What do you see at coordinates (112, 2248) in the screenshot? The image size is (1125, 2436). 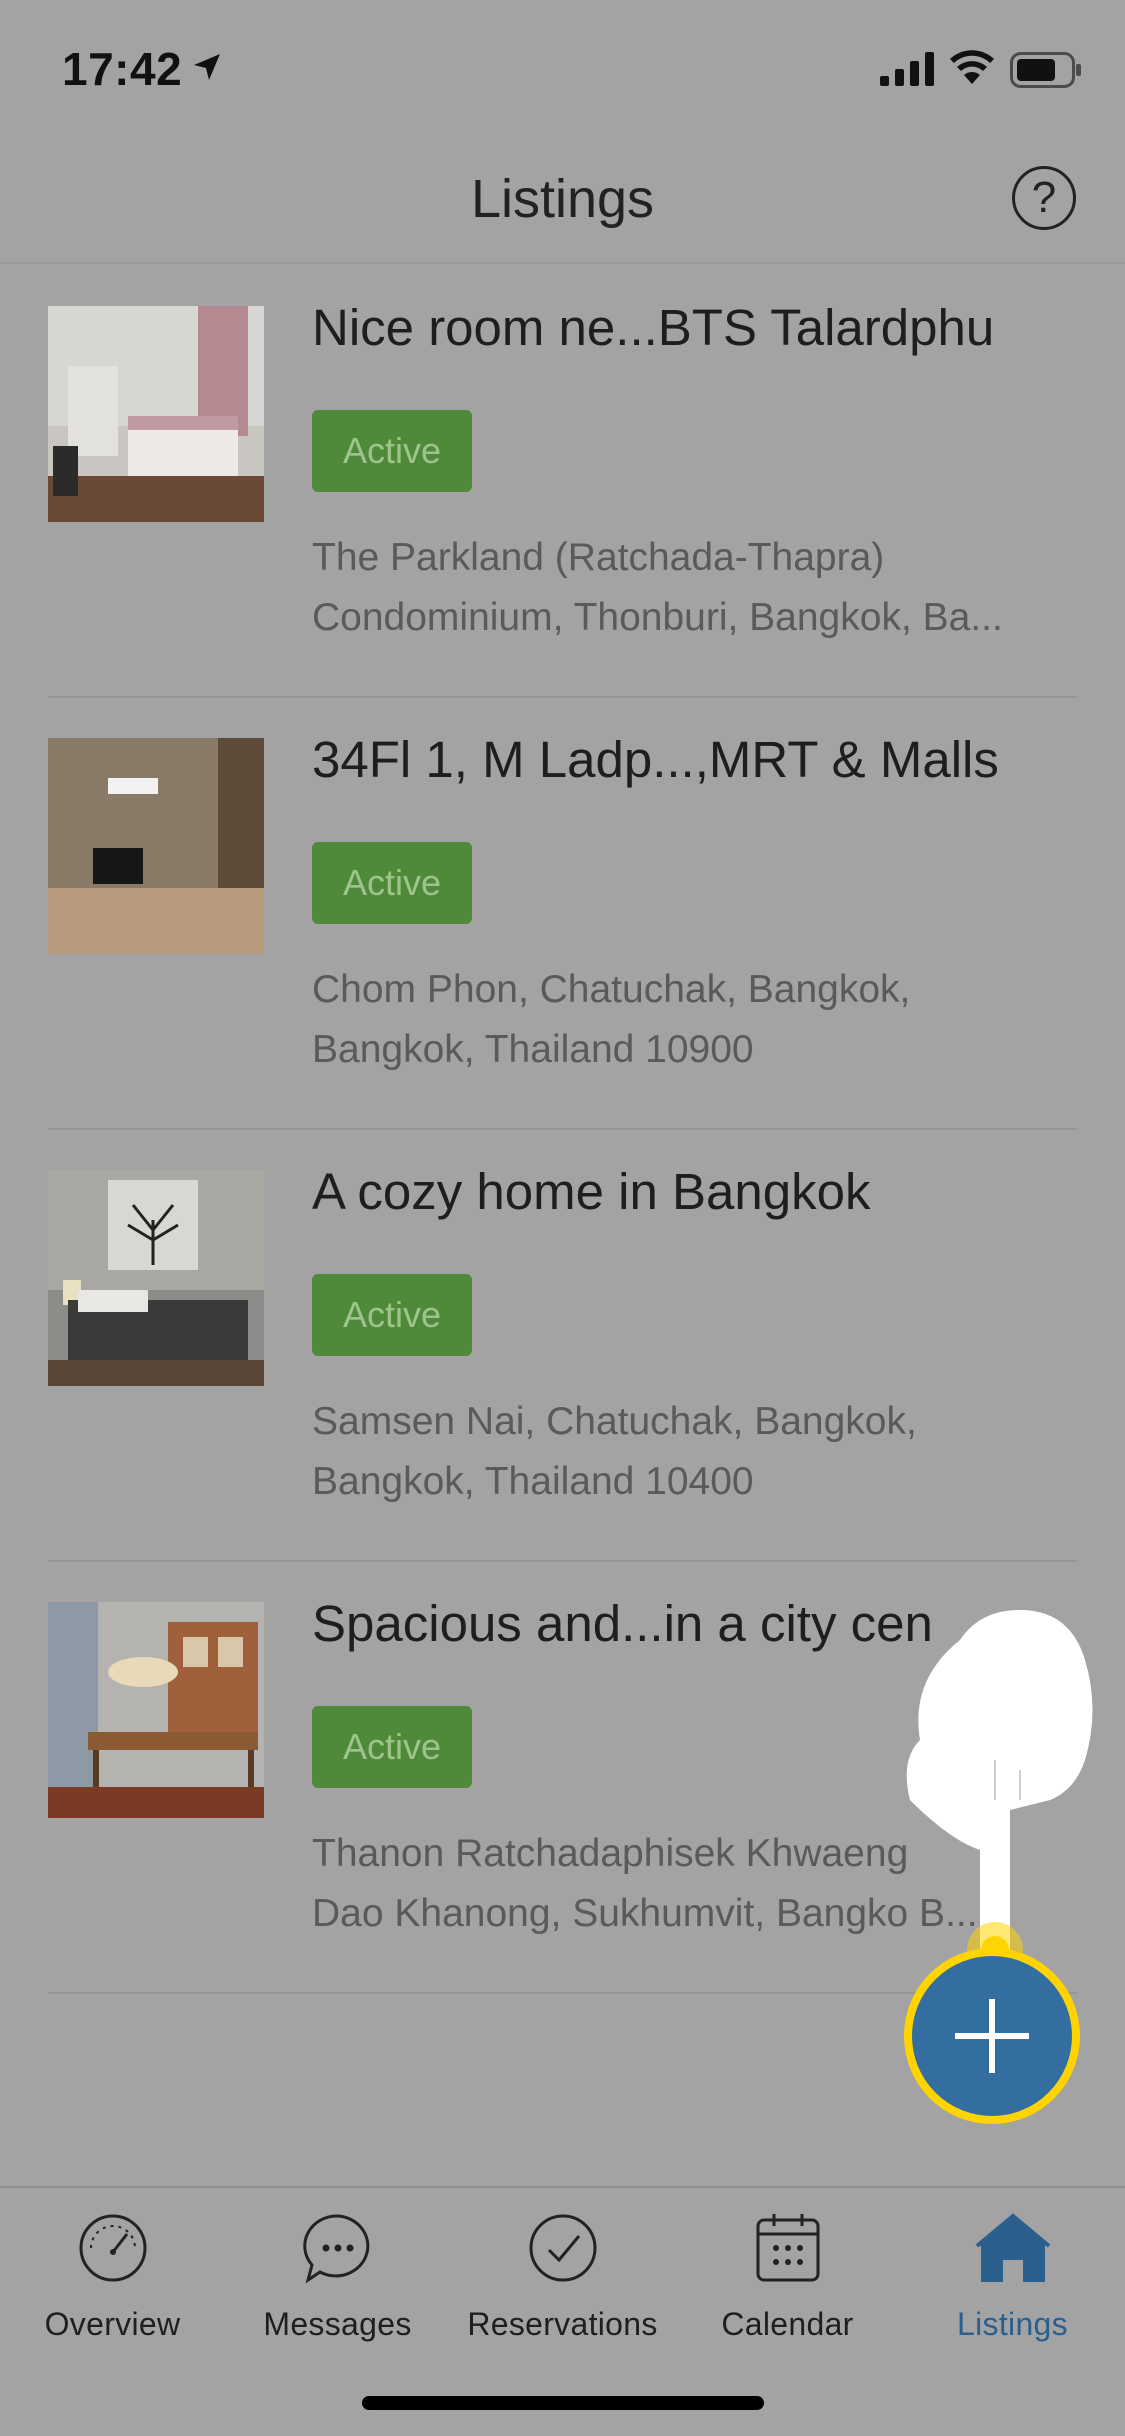 I see `gauge-icon` at bounding box center [112, 2248].